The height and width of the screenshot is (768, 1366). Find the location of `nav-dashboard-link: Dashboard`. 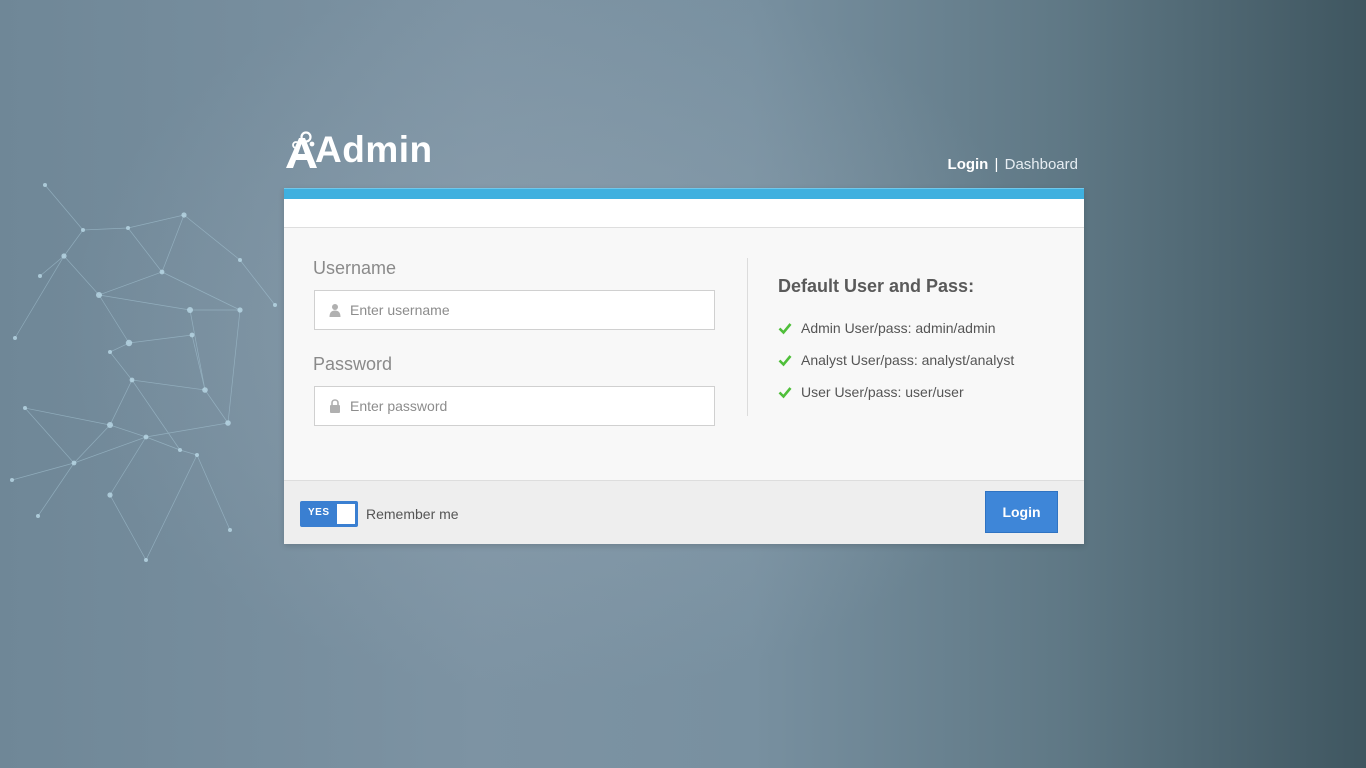

nav-dashboard-link: Dashboard is located at coordinates (1041, 164).